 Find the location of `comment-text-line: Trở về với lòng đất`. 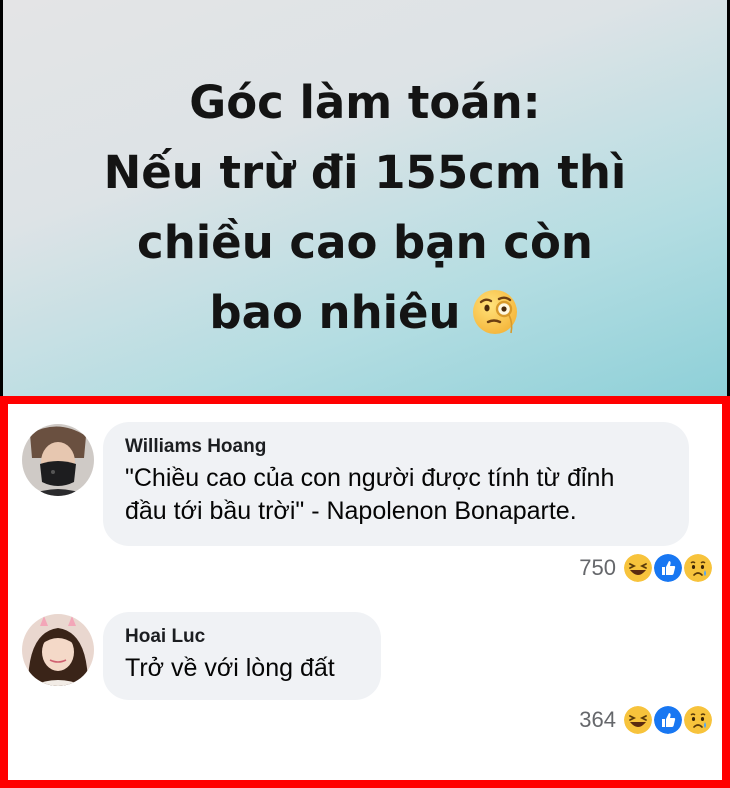

comment-text-line: Trở về với lòng đất is located at coordinates (230, 668).